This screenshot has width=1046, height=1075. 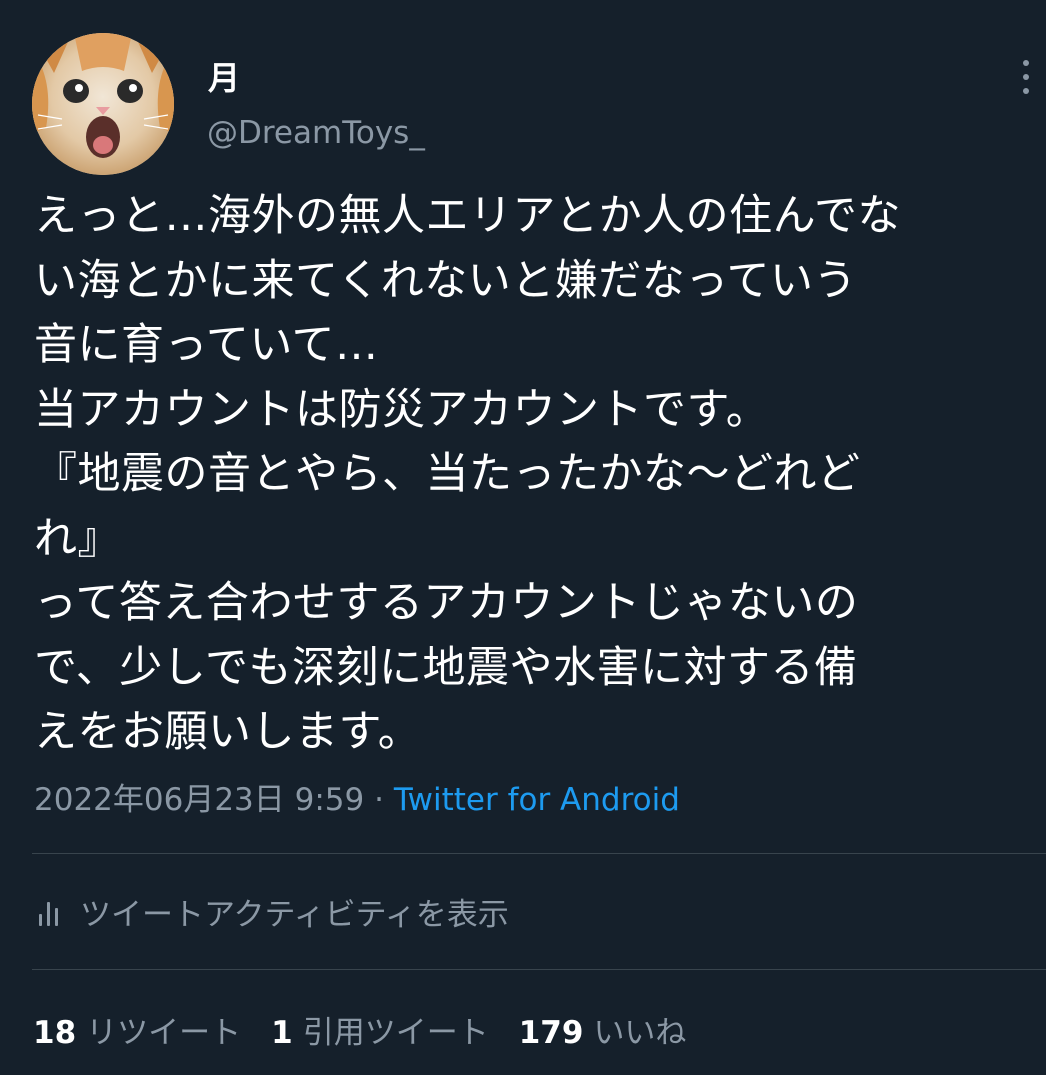 I want to click on tweet-line: い海とかに来てくれないと嫌だなっていう, so click(x=446, y=280).